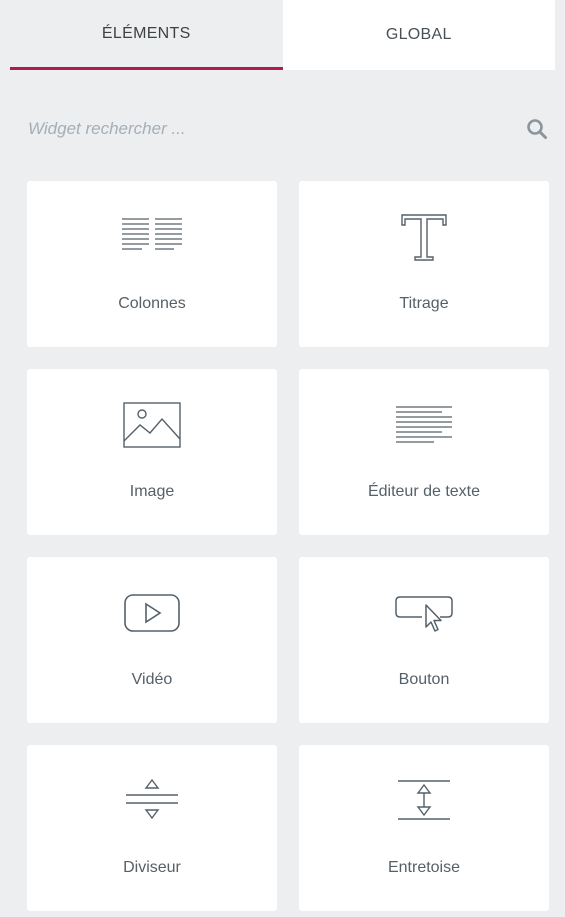 The width and height of the screenshot is (565, 917). I want to click on widget-spacer-label: Entretoise, so click(424, 867).